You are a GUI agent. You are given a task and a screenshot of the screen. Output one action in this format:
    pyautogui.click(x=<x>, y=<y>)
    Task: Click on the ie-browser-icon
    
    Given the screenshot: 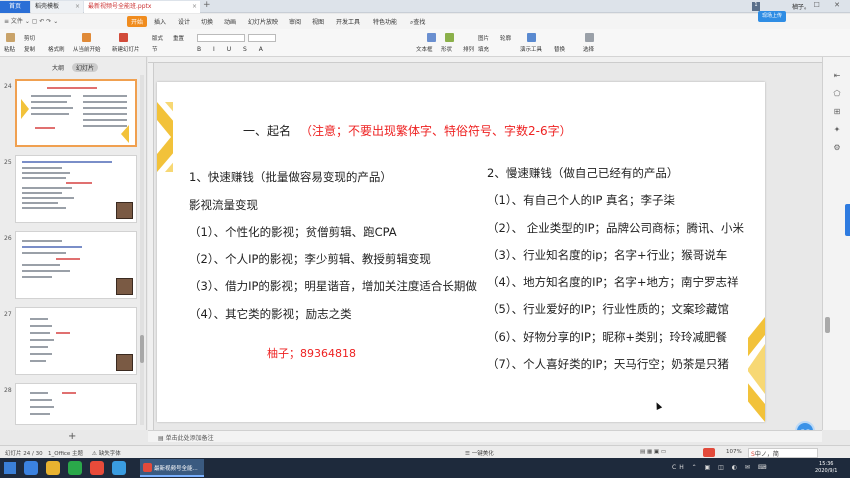 What is the action you would take?
    pyautogui.click(x=31, y=468)
    